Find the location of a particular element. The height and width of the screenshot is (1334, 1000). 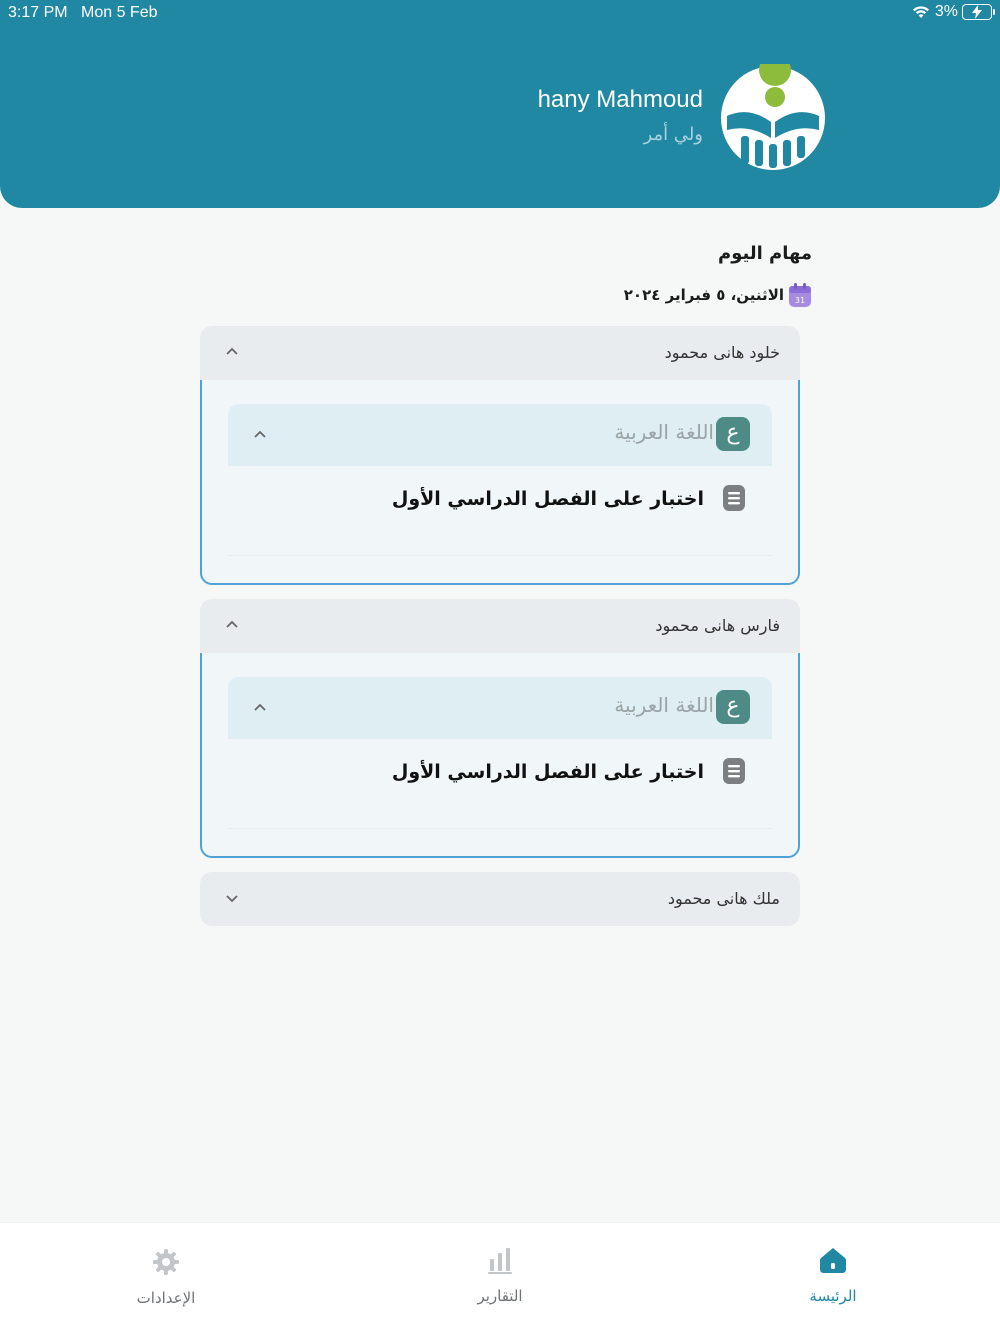

status-time: 3:17 PM is located at coordinates (38, 12).